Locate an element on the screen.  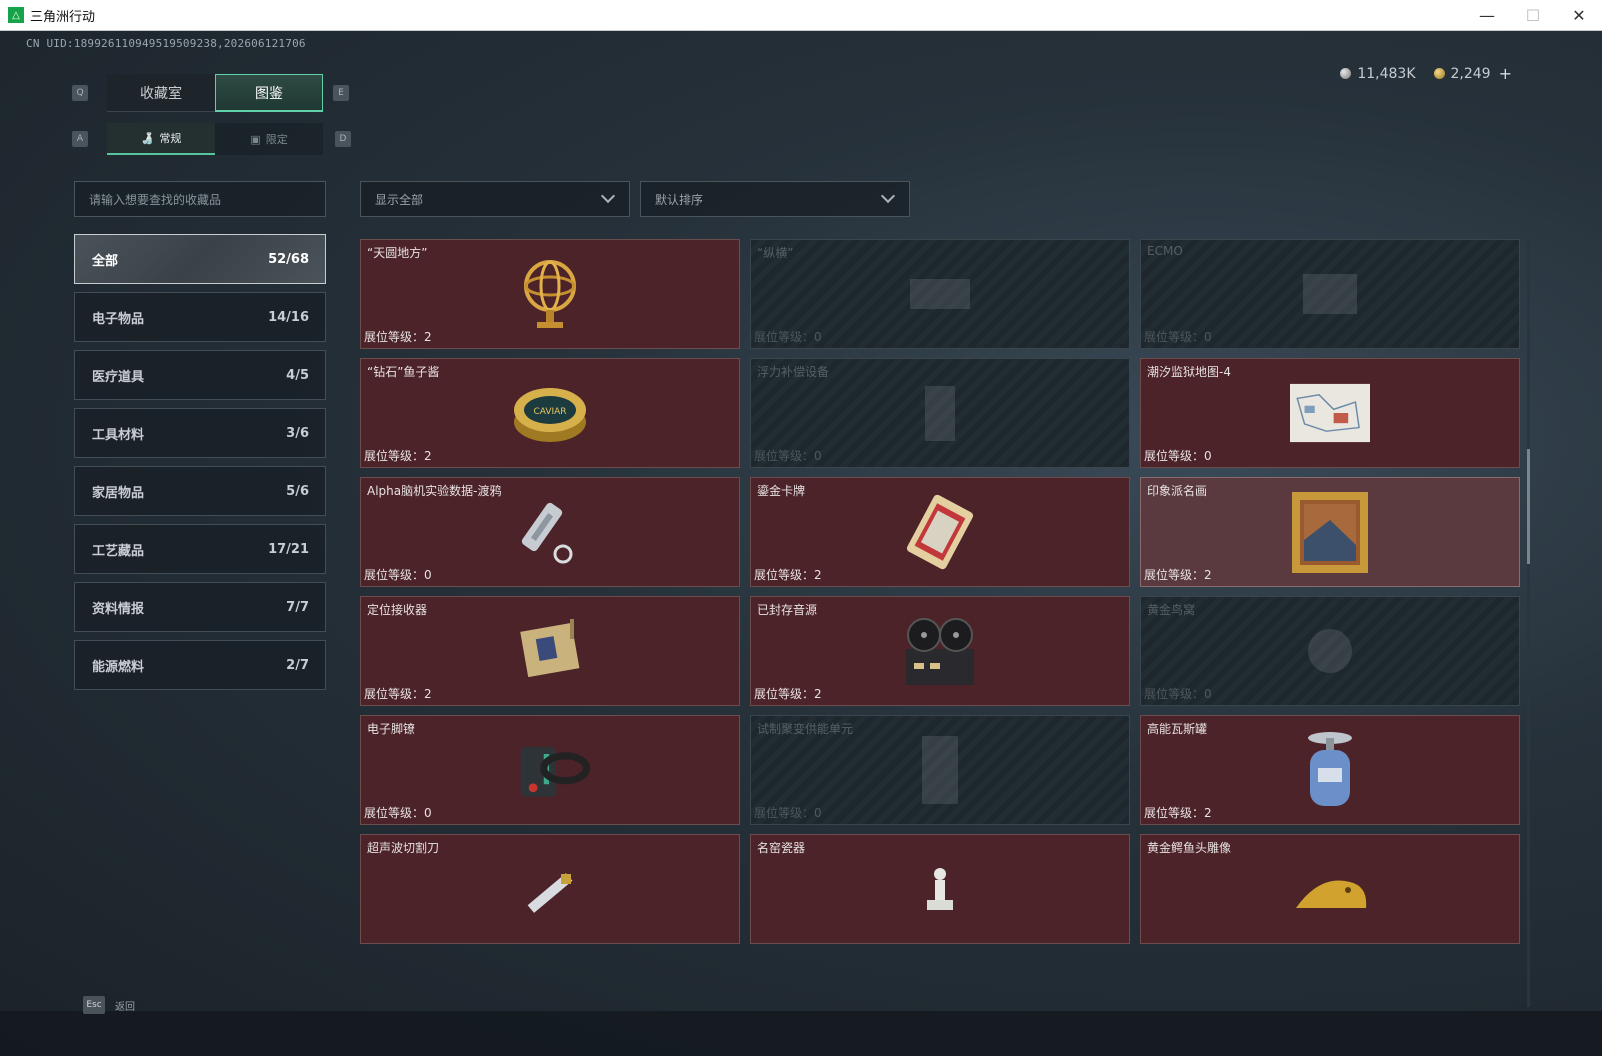
category-label: 家居物品 is located at coordinates (118, 493).